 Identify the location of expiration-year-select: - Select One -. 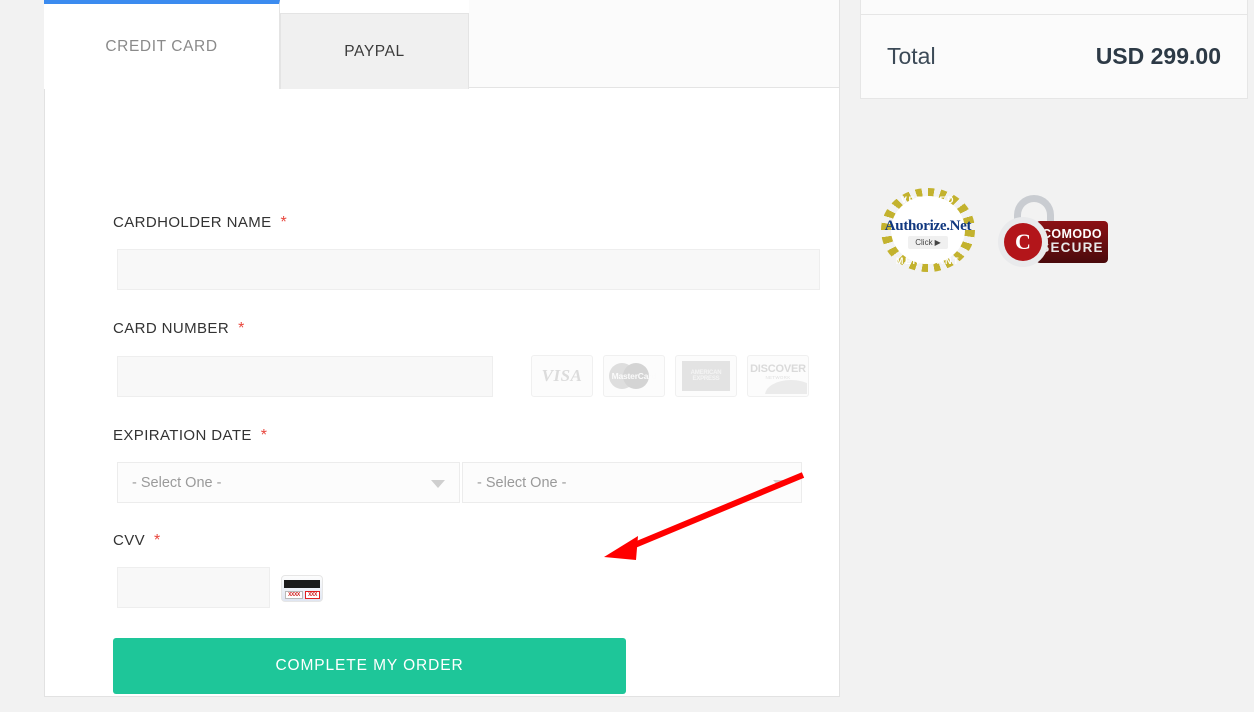
(632, 482).